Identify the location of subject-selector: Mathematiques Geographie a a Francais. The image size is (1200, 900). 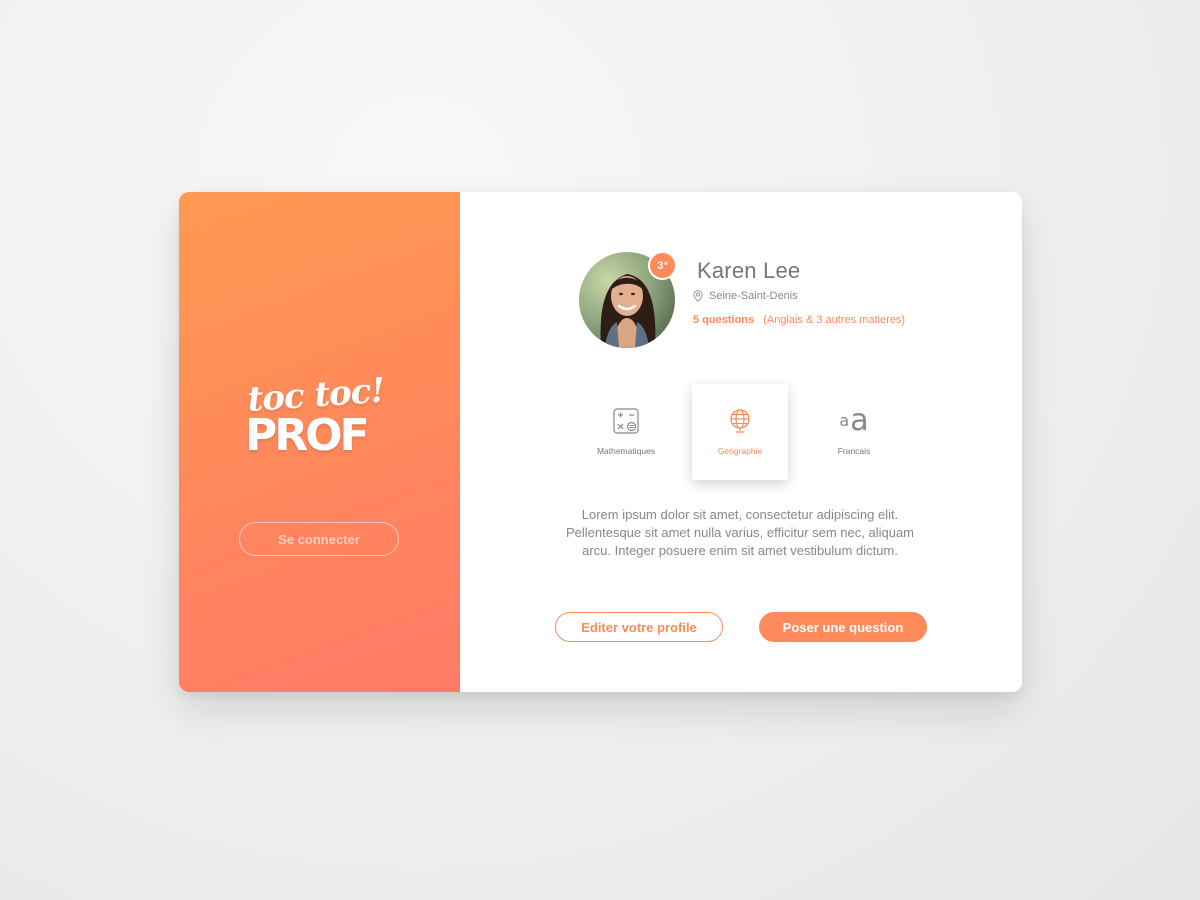
(740, 432).